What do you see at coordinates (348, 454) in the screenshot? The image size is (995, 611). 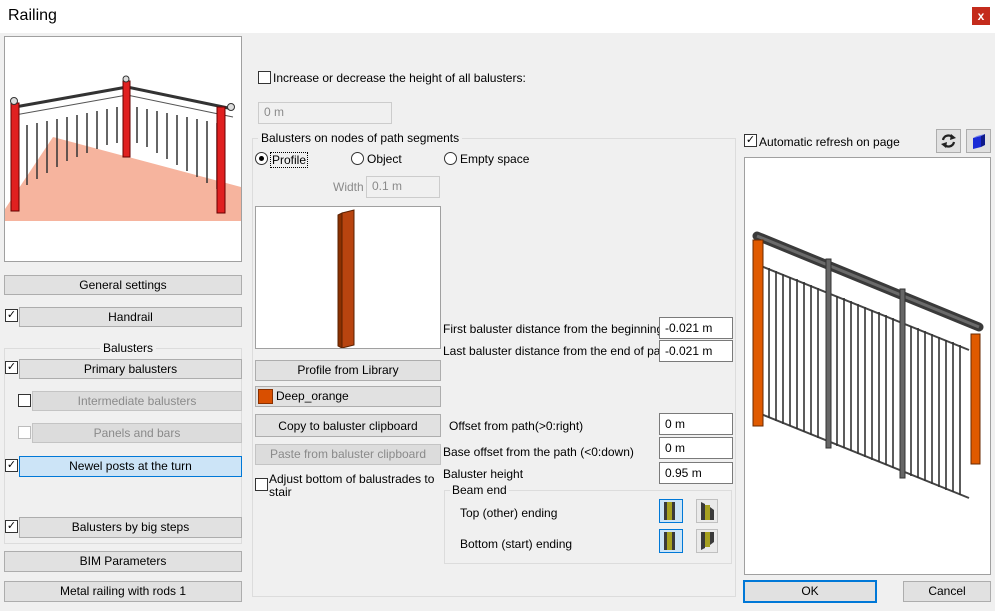 I see `paste-clipboard-button: Paste from baluster clipboard` at bounding box center [348, 454].